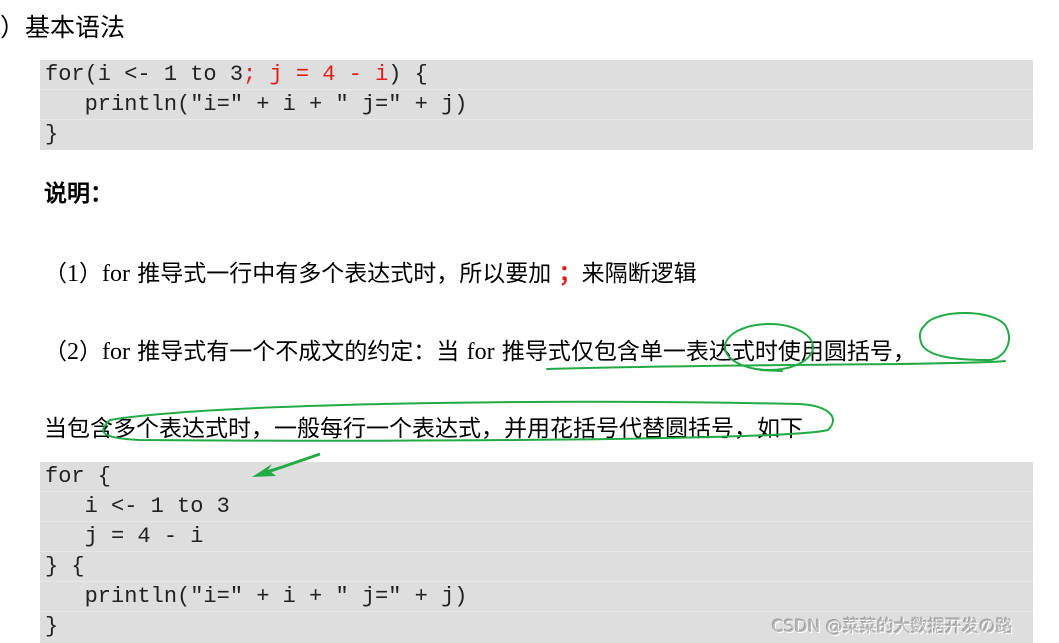 This screenshot has width=1059, height=643. I want to click on note-text: 推导式一行中有多个表达式时，所以要加, so click(344, 274).